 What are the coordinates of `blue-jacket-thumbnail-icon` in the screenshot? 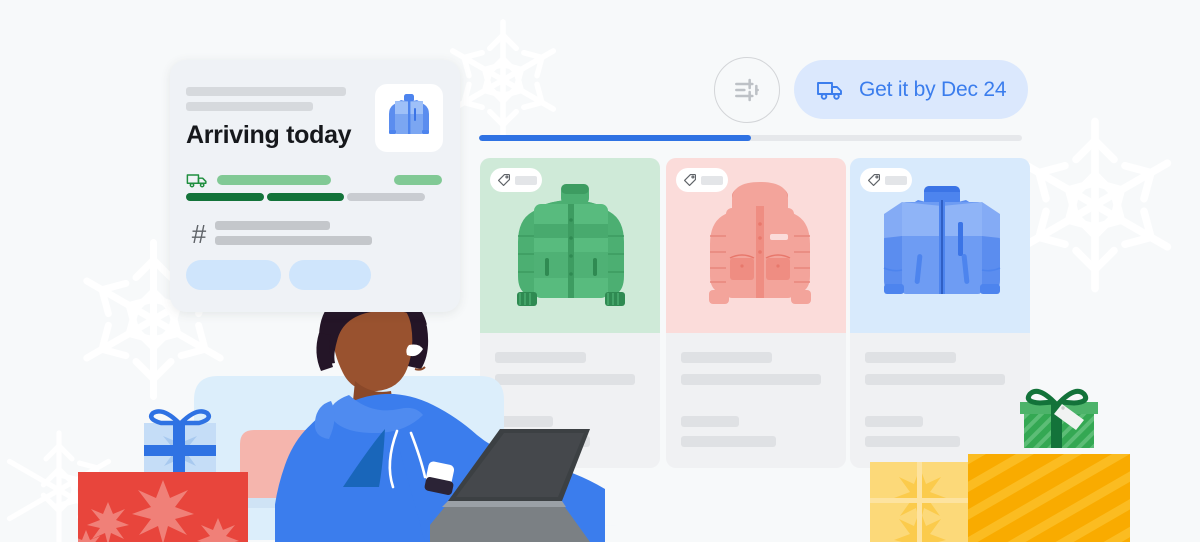 It's located at (409, 114).